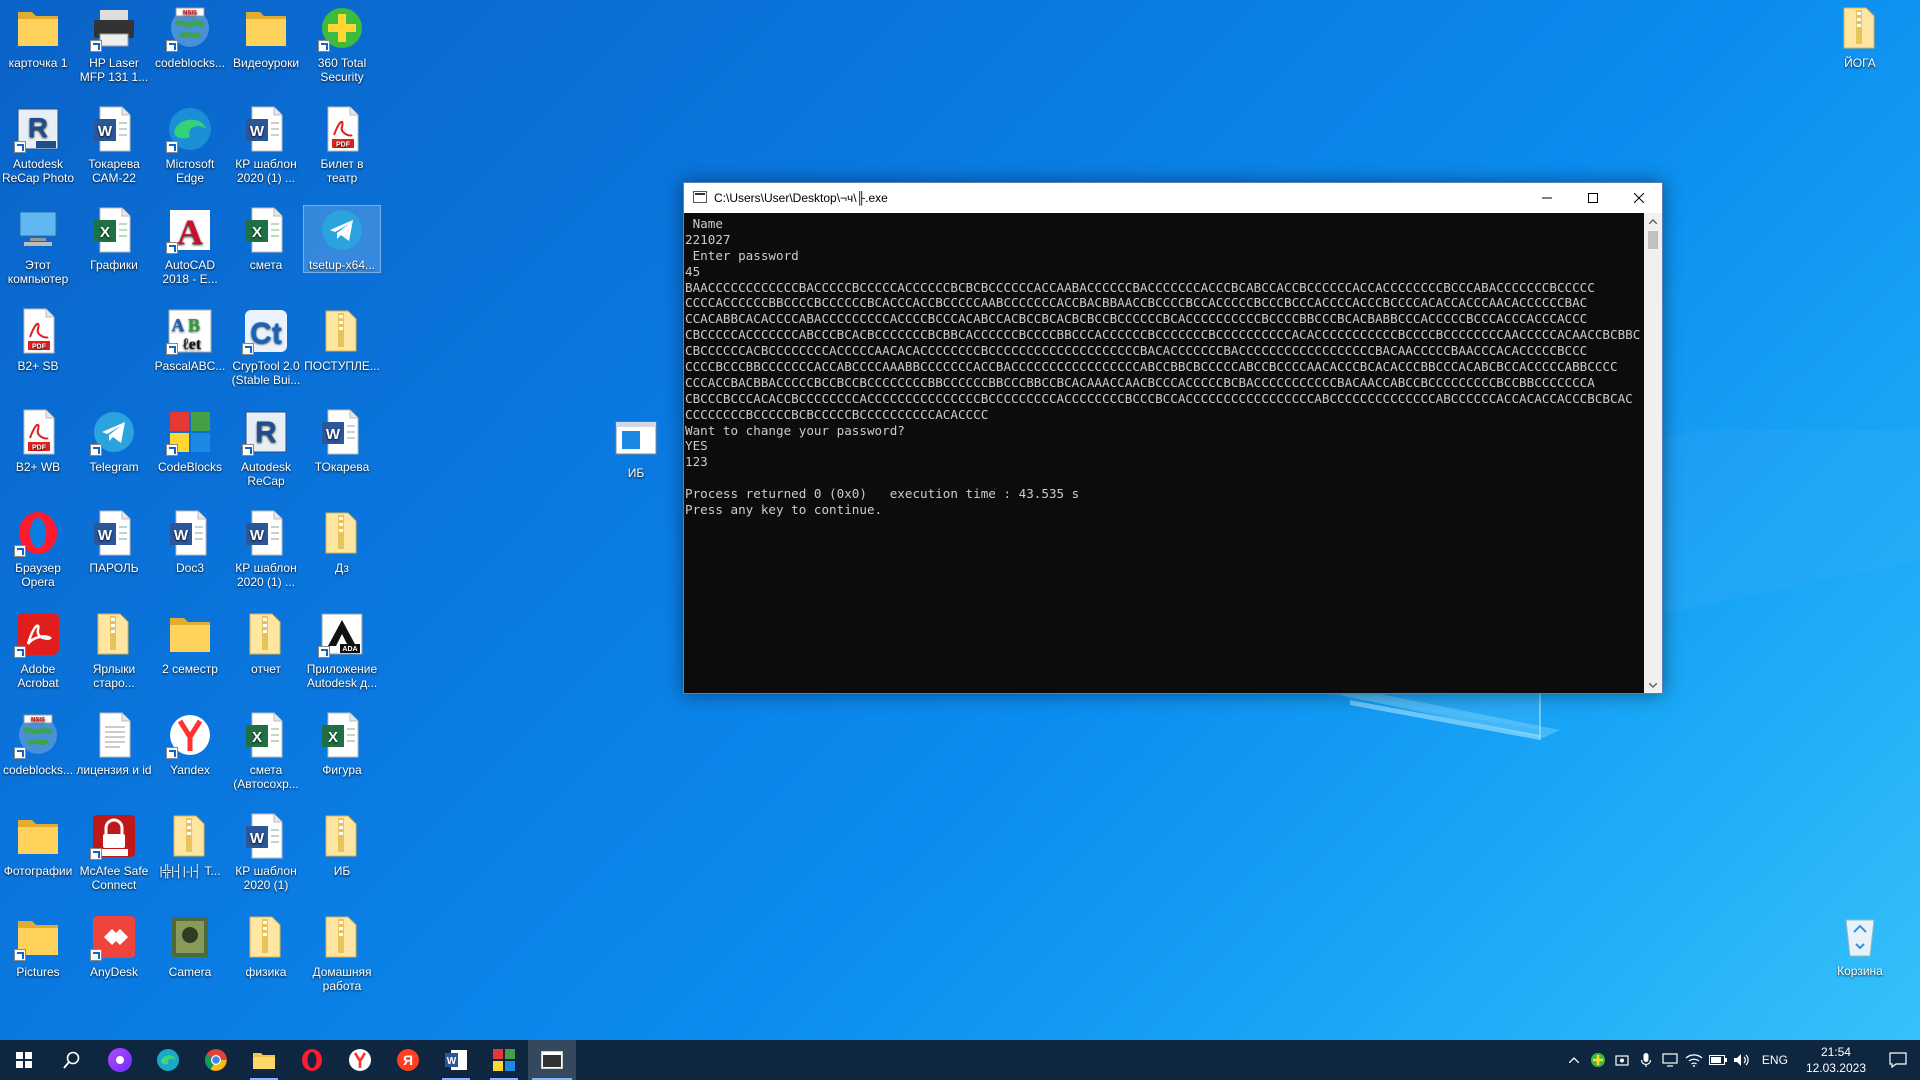 This screenshot has height=1080, width=1920. I want to click on scroll-down-button, so click(1653, 685).